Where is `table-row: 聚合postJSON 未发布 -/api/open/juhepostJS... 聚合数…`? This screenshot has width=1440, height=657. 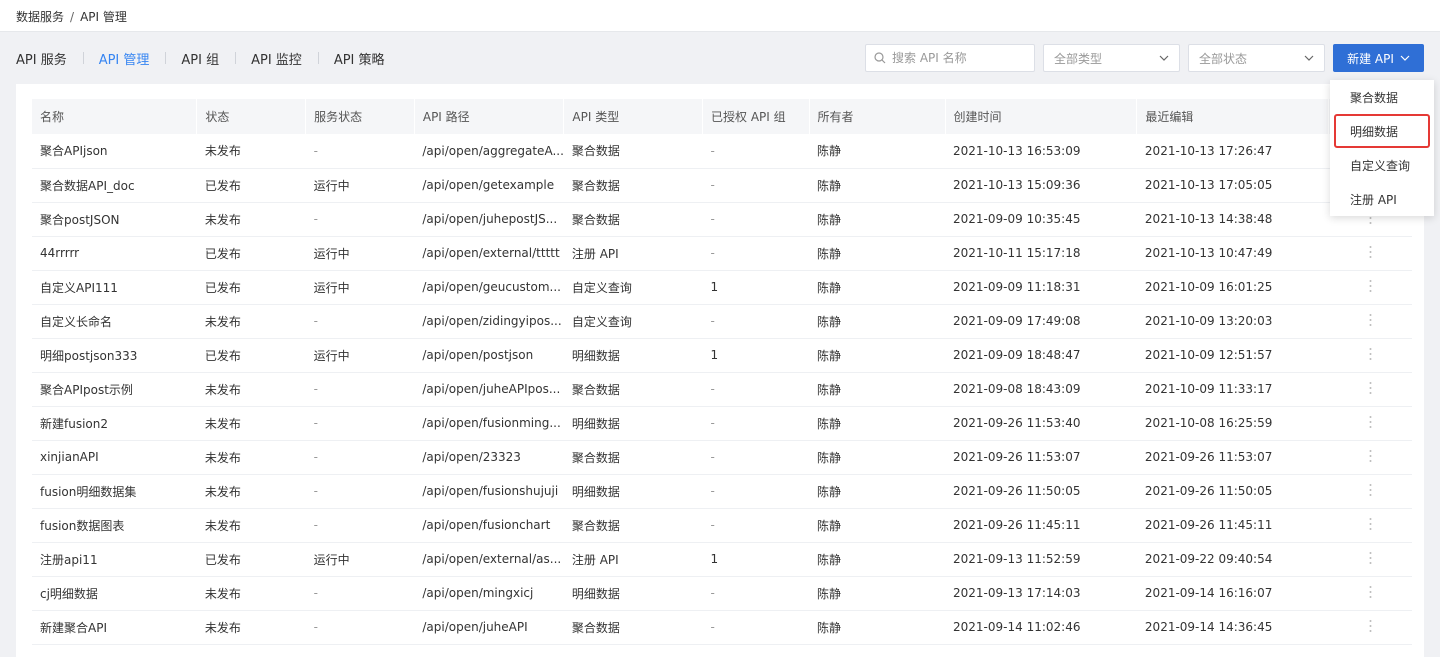
table-row: 聚合postJSON 未发布 -/api/open/juhepostJS... 聚合数… is located at coordinates (722, 219).